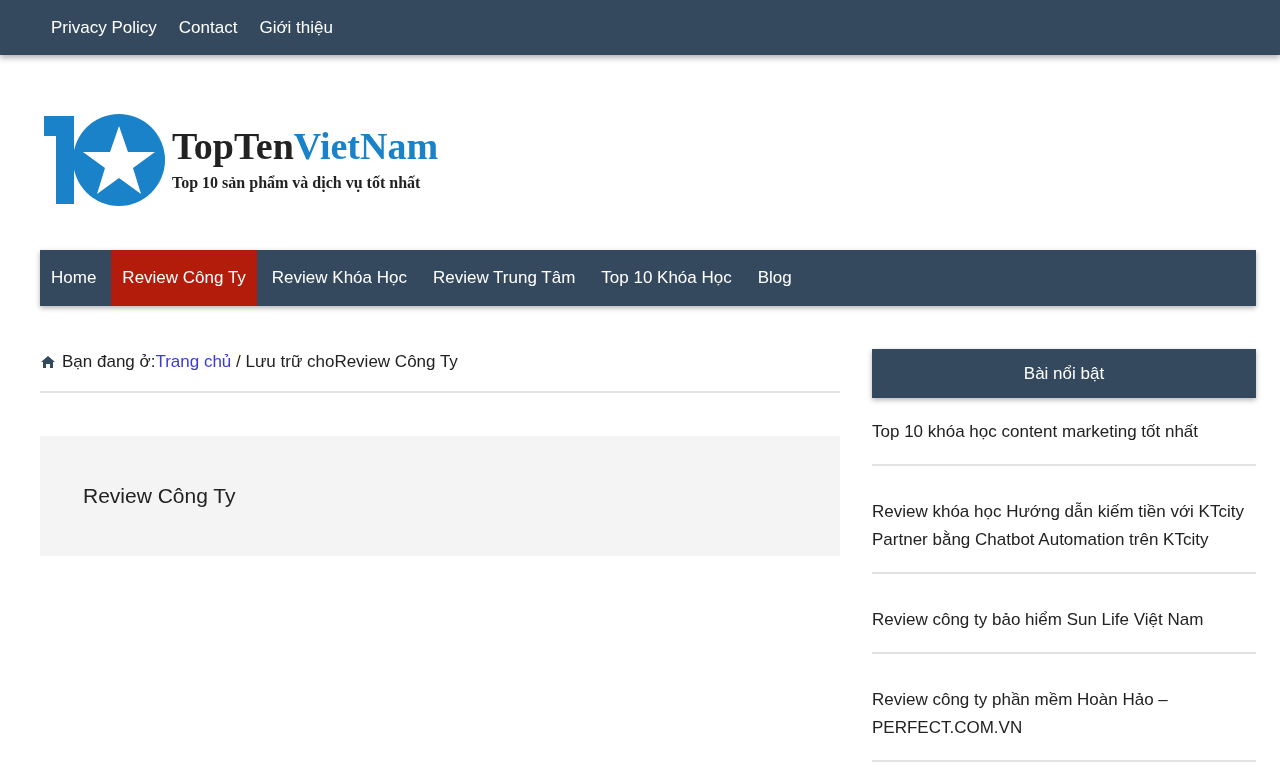 The image size is (1280, 768). I want to click on breadcrumb-text: / Lưu trữ choReview Công Ty, so click(346, 362).